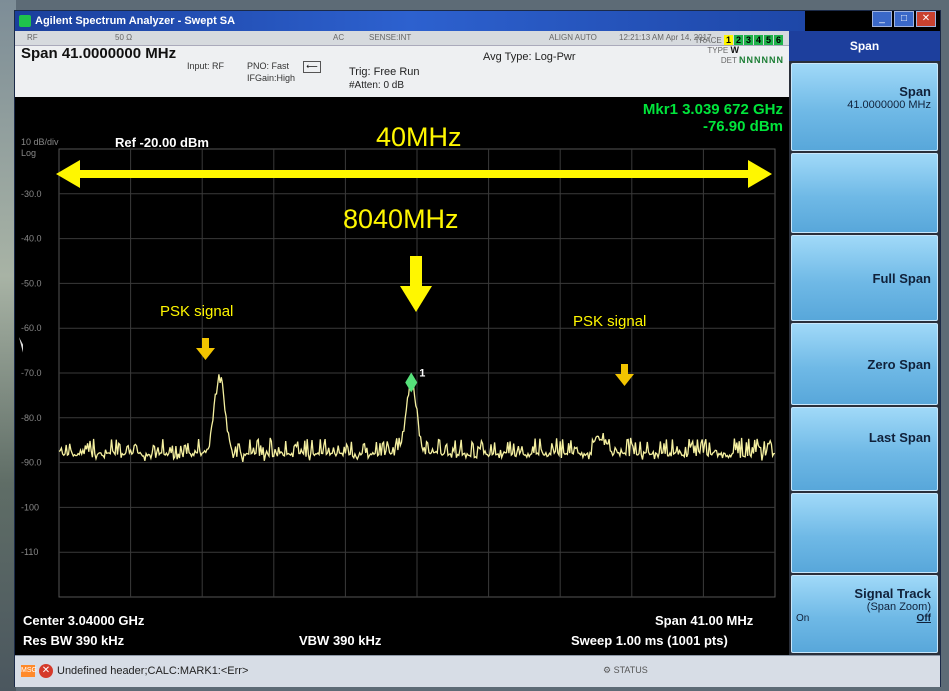 The image size is (949, 691). What do you see at coordinates (414, 174) in the screenshot?
I see `bandwidth-arrow` at bounding box center [414, 174].